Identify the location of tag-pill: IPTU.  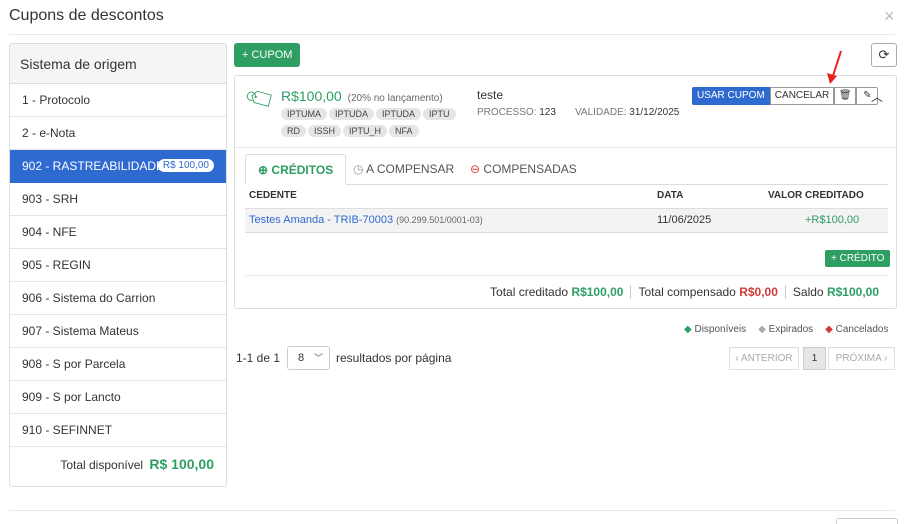
(439, 114).